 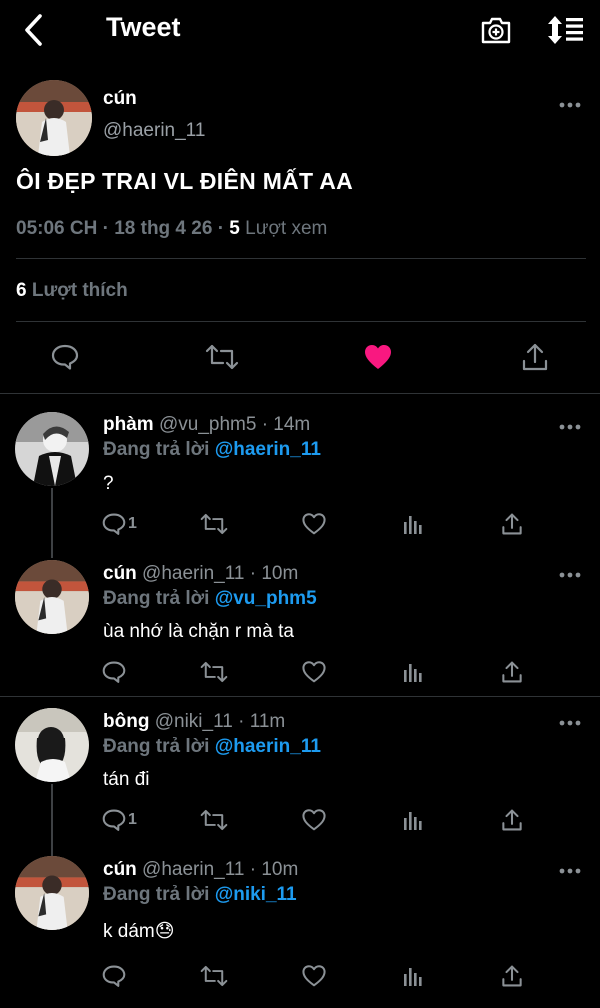 I want to click on reply-header: phàm @vu_phm5 · 14m, so click(x=206, y=425).